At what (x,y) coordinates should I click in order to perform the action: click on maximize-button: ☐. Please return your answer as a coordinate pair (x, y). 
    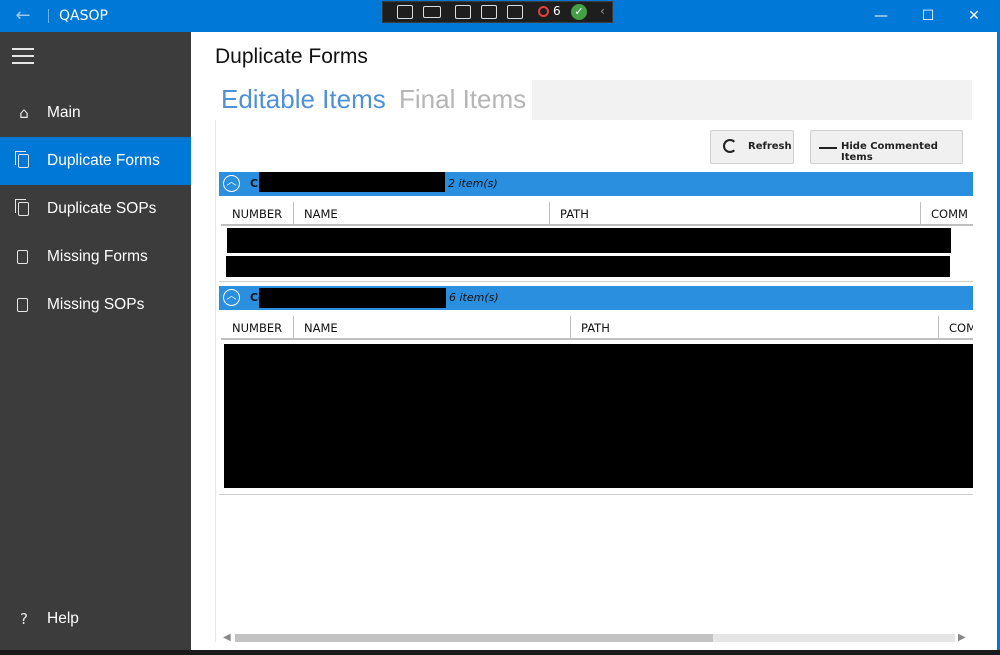
    Looking at the image, I should click on (928, 16).